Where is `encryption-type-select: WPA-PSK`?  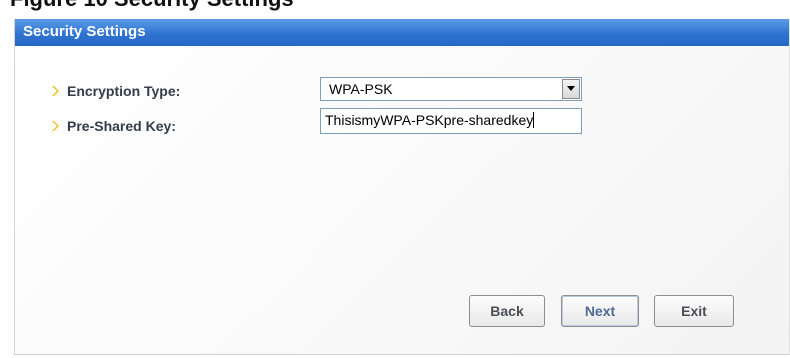
encryption-type-select: WPA-PSK is located at coordinates (451, 89).